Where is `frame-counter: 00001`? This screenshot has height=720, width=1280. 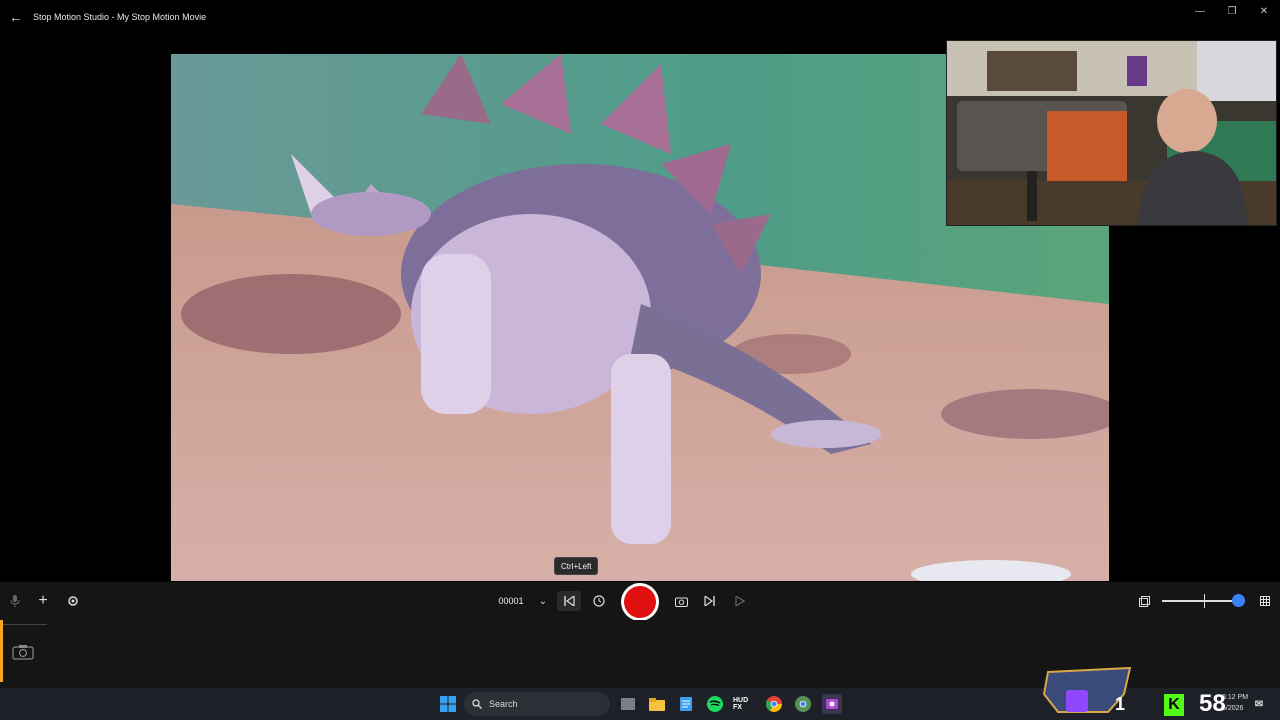 frame-counter: 00001 is located at coordinates (511, 601).